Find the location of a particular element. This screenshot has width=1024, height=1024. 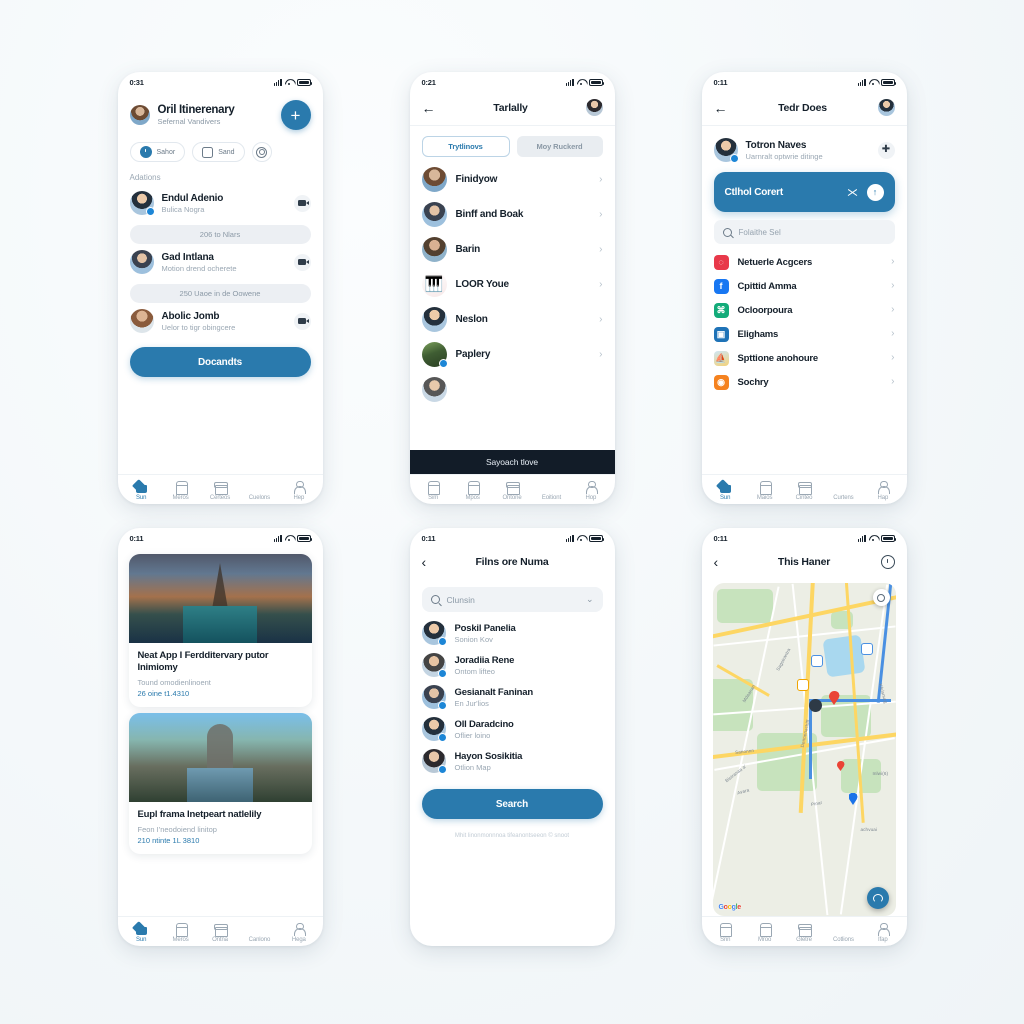

list-item: Barin › is located at coordinates (512, 249).